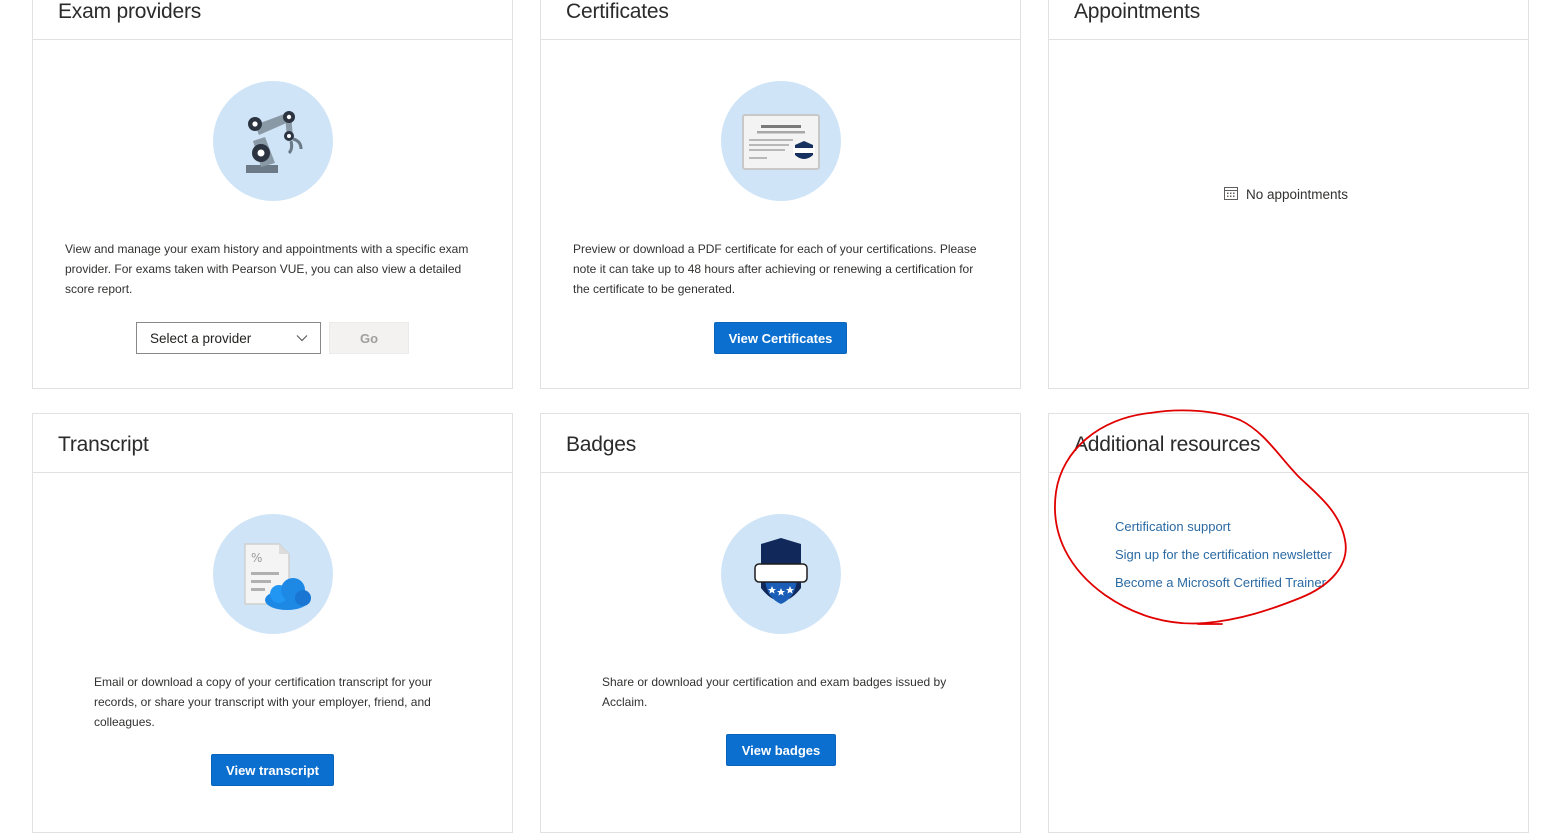 Image resolution: width=1560 pixels, height=833 pixels. I want to click on calendar-icon, so click(1231, 193).